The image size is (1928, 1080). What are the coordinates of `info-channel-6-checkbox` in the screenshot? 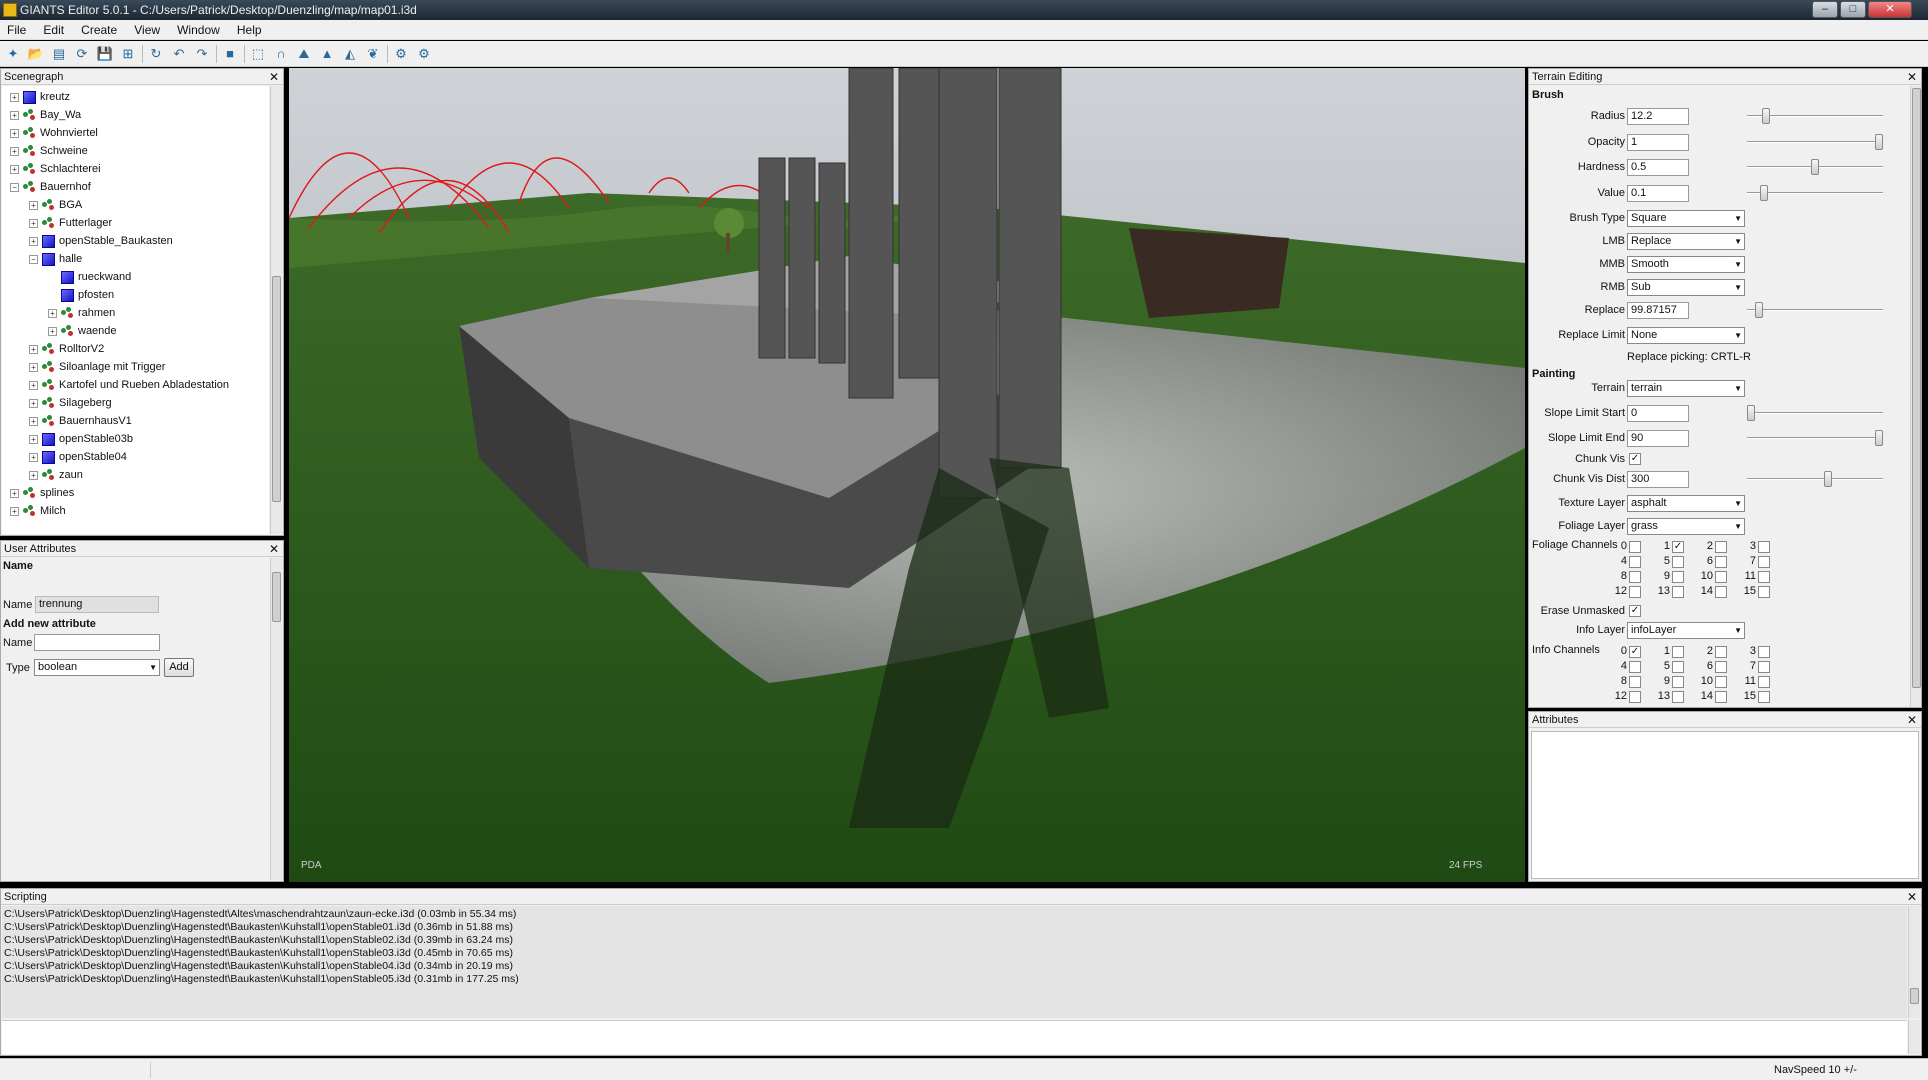 It's located at (1721, 667).